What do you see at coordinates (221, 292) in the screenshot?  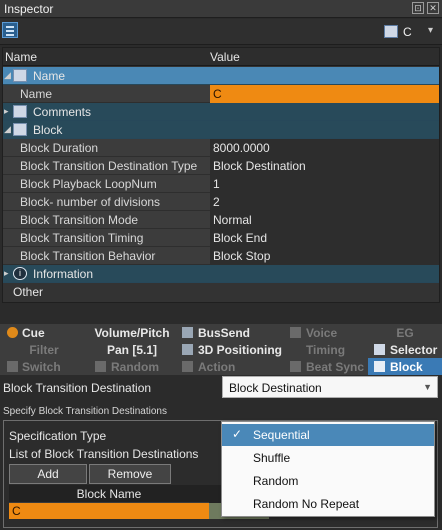 I see `category-other: Other` at bounding box center [221, 292].